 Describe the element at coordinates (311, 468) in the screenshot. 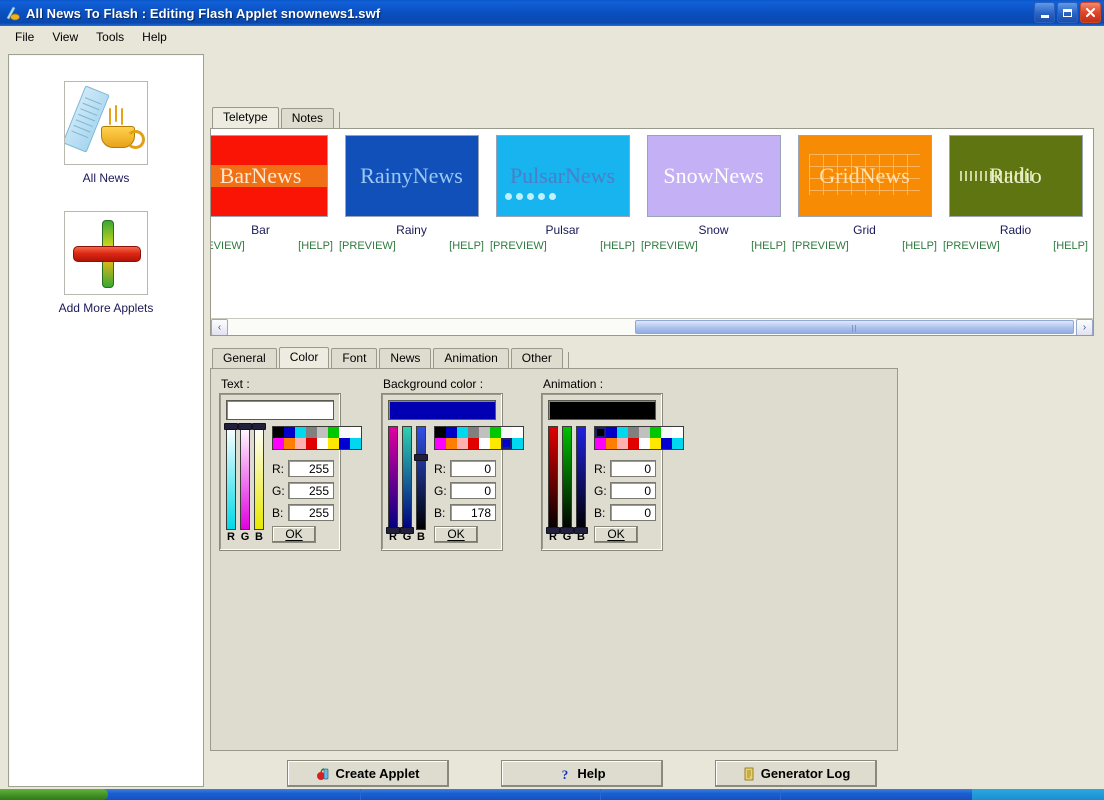

I see `red-input: 255` at that location.